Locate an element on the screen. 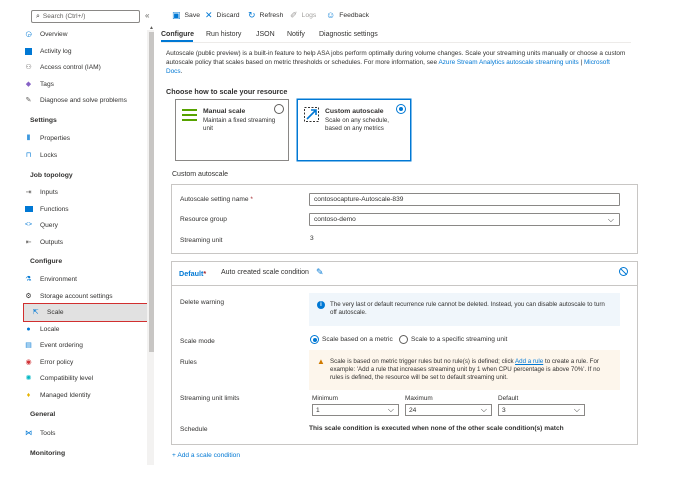  section-configure: Configure is located at coordinates (46, 261).